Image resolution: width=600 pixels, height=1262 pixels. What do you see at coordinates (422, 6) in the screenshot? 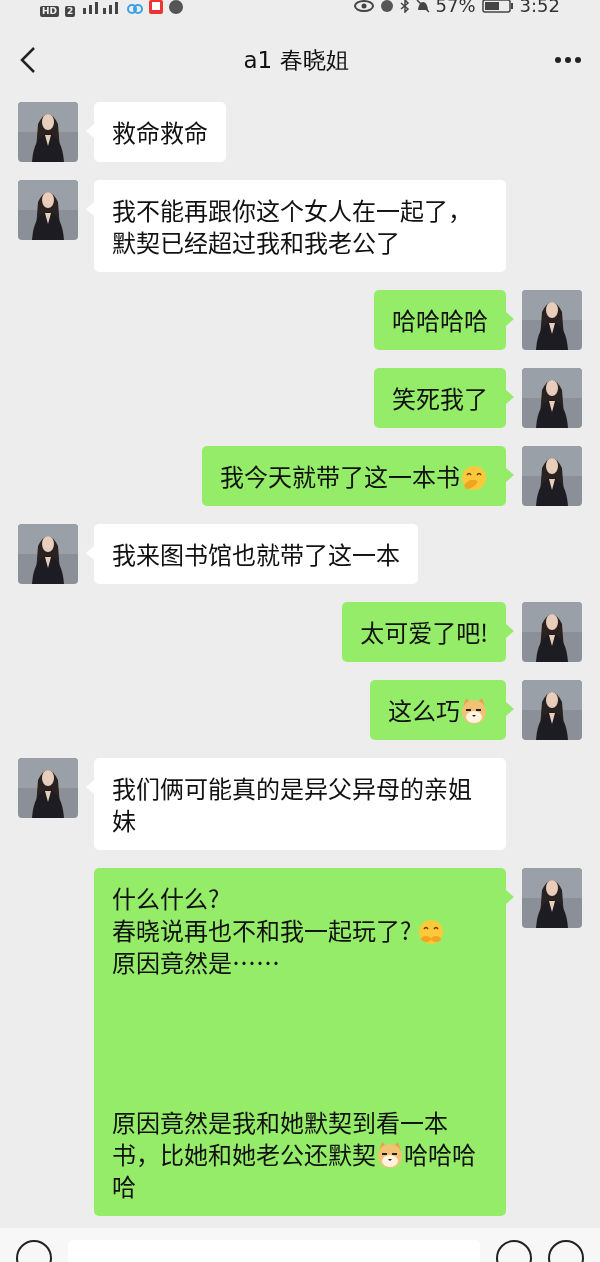
I see `mute-icon` at bounding box center [422, 6].